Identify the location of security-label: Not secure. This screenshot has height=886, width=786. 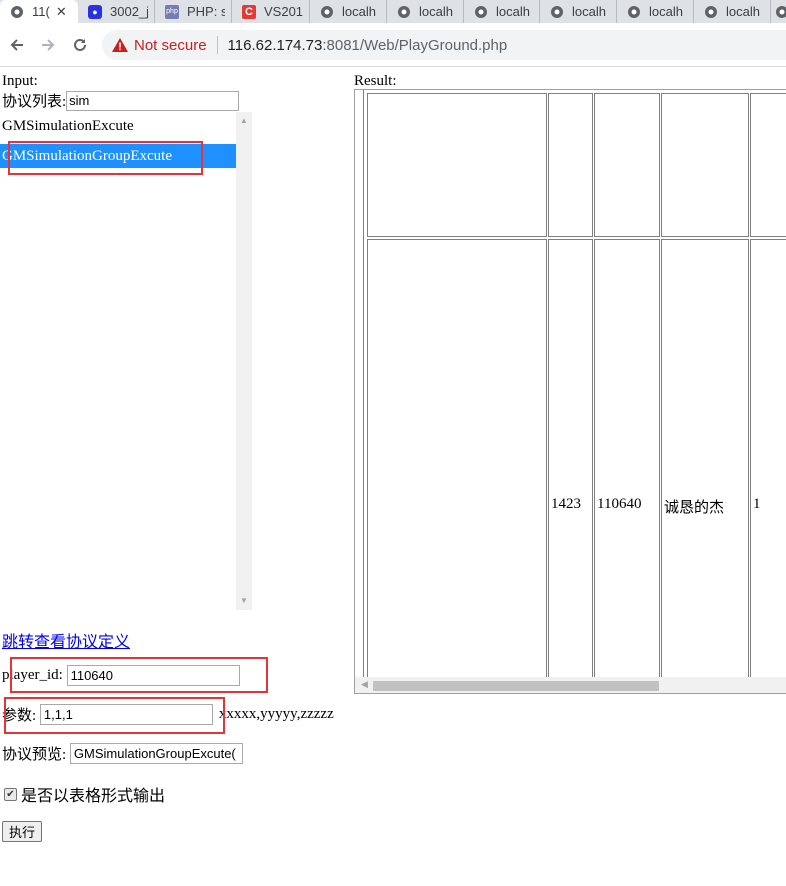
(170, 45).